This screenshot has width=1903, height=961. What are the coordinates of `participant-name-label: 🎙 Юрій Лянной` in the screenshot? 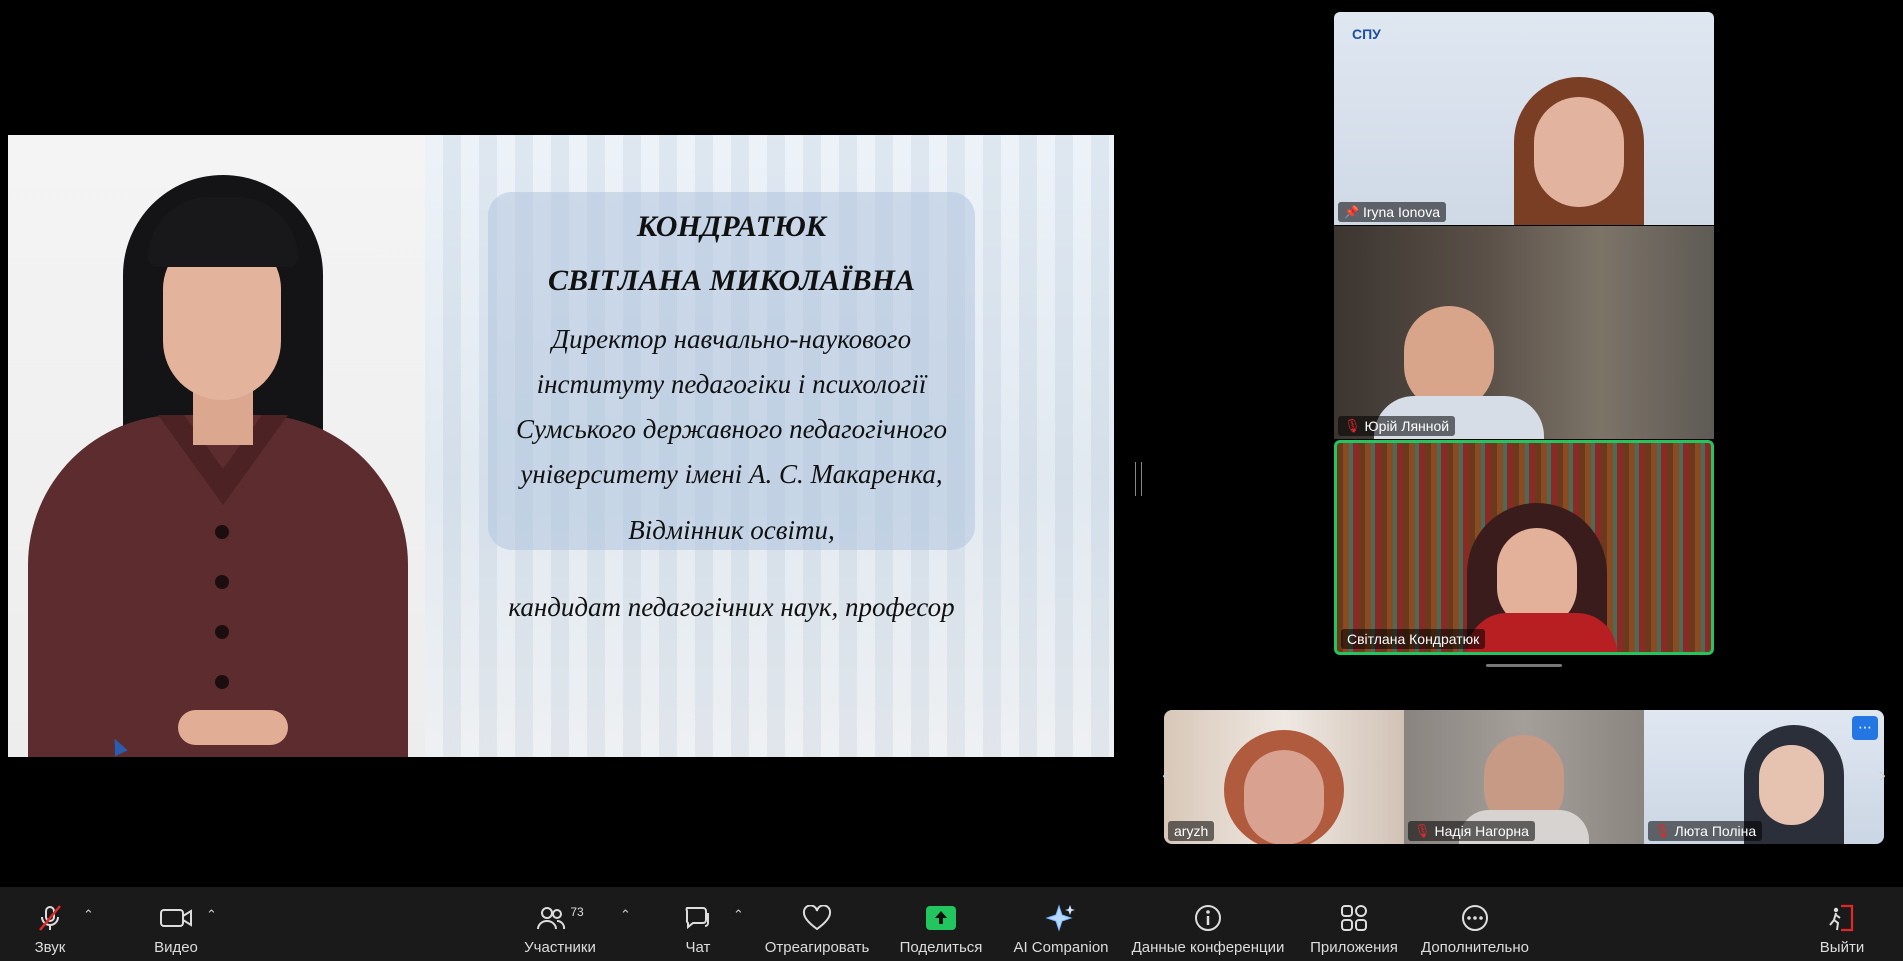 It's located at (1397, 426).